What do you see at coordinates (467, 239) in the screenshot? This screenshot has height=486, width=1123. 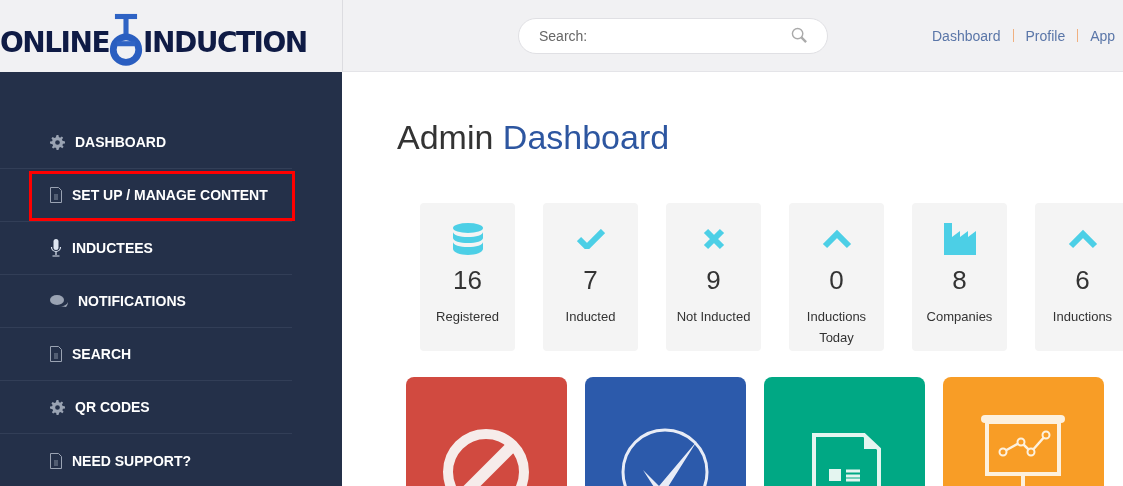 I see `database-icon` at bounding box center [467, 239].